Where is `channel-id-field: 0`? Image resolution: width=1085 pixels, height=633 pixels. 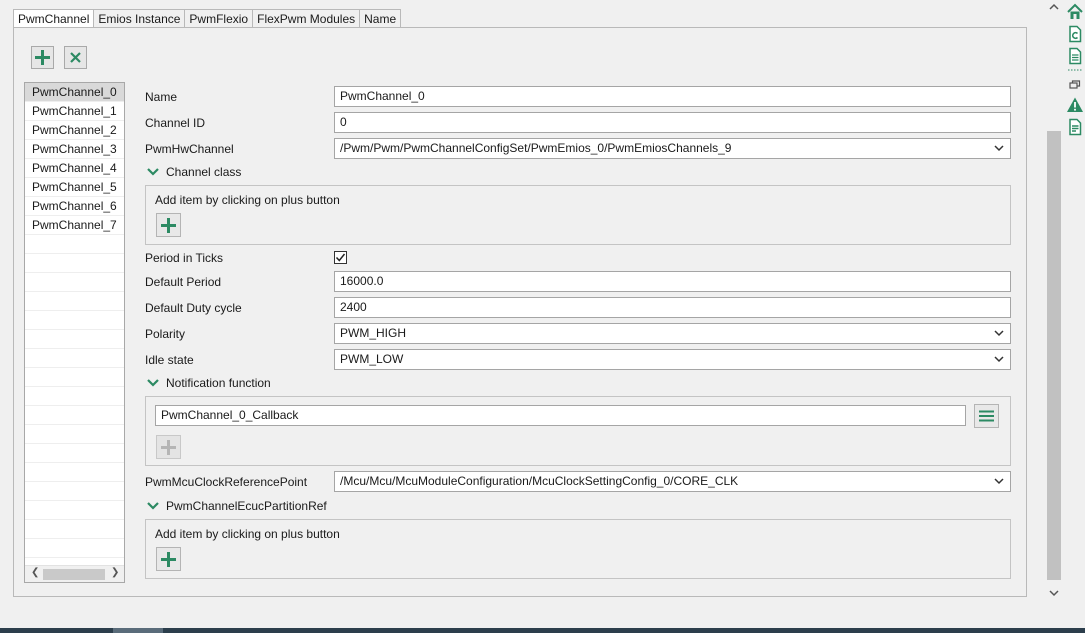 channel-id-field: 0 is located at coordinates (672, 122).